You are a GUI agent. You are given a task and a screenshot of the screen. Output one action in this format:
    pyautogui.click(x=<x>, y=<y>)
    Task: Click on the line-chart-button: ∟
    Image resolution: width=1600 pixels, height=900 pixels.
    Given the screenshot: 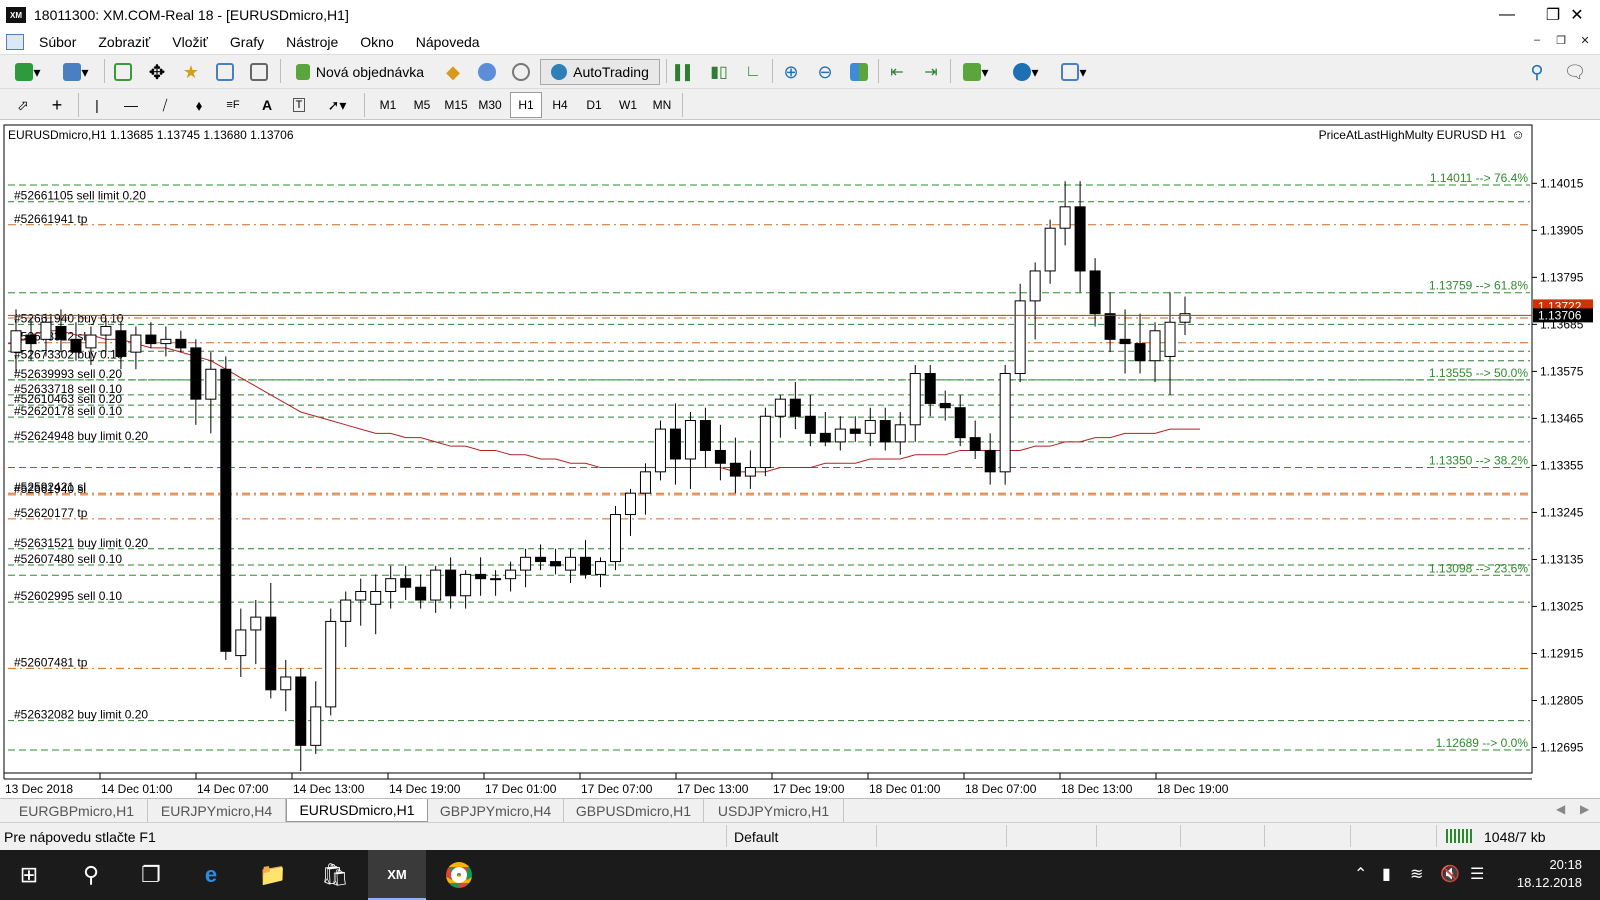 What is the action you would take?
    pyautogui.click(x=753, y=72)
    